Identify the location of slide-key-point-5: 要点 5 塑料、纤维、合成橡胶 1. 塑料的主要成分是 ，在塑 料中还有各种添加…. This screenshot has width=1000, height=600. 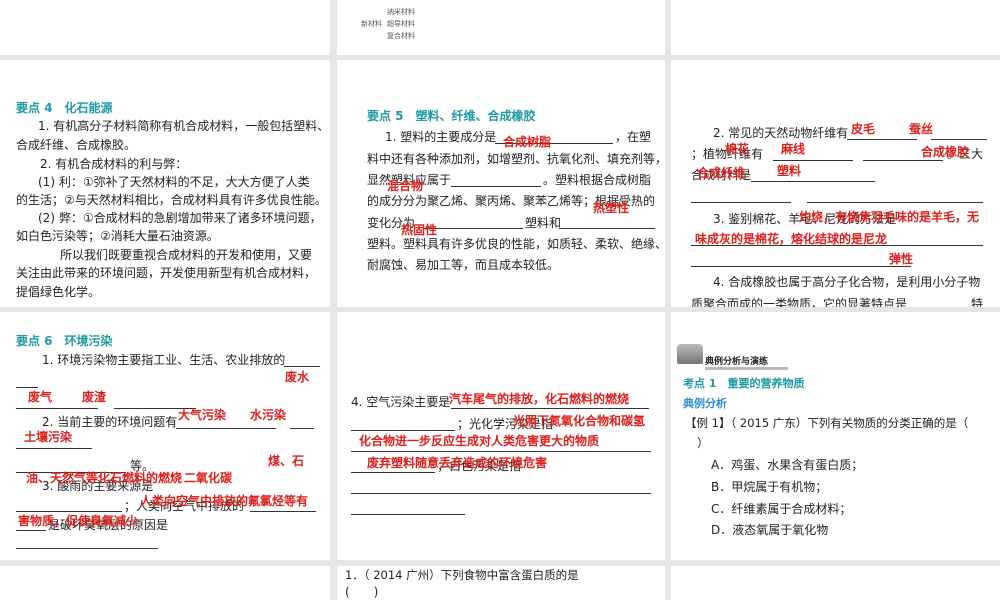
(501, 183).